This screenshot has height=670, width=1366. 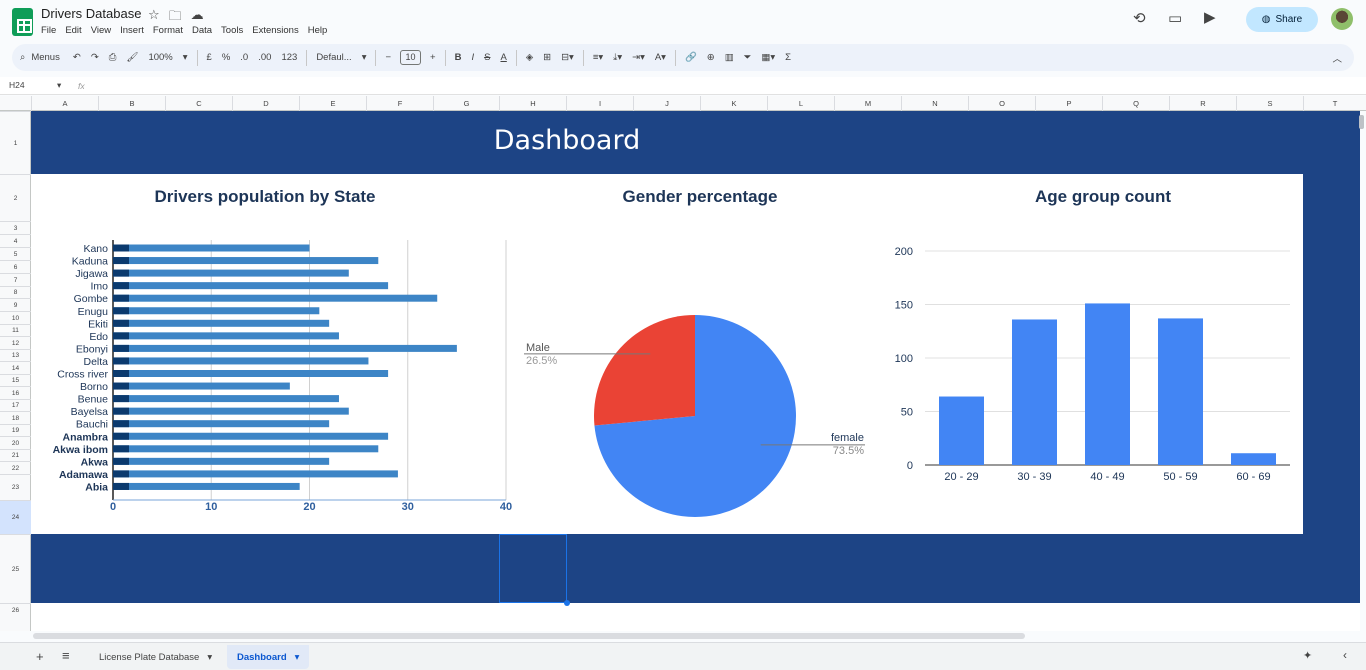 What do you see at coordinates (660, 57) in the screenshot?
I see `text-rotation-icon: A▾` at bounding box center [660, 57].